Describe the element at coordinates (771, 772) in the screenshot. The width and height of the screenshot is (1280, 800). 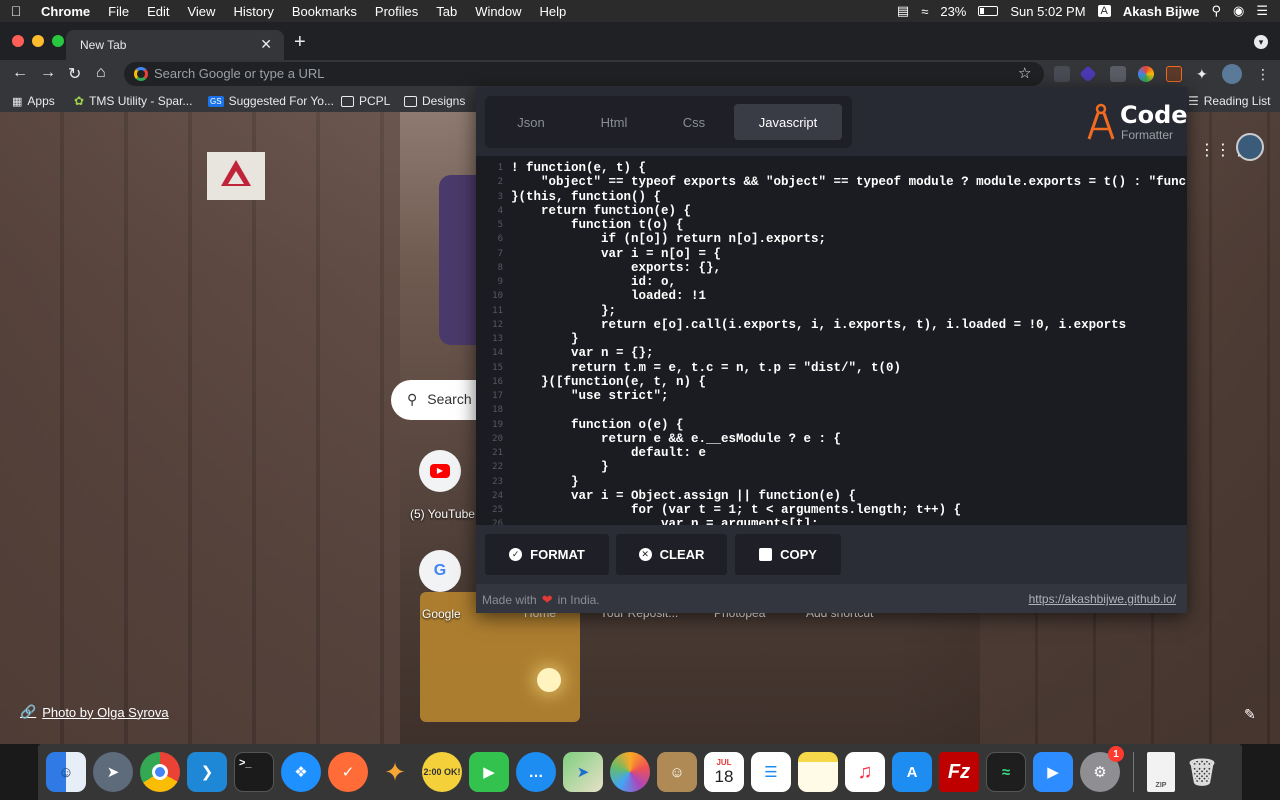
I see `reminders-icon: ☰` at that location.